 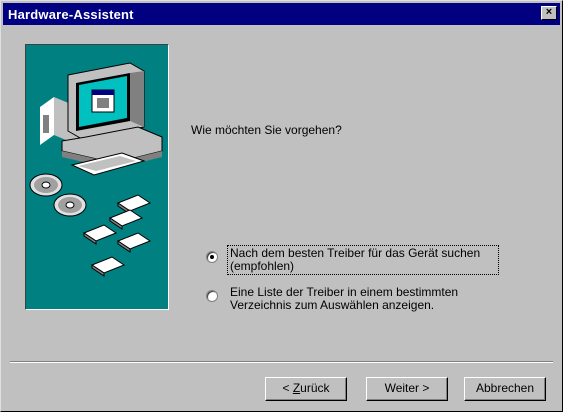 What do you see at coordinates (407, 389) in the screenshot?
I see `next-button: Weiter >` at bounding box center [407, 389].